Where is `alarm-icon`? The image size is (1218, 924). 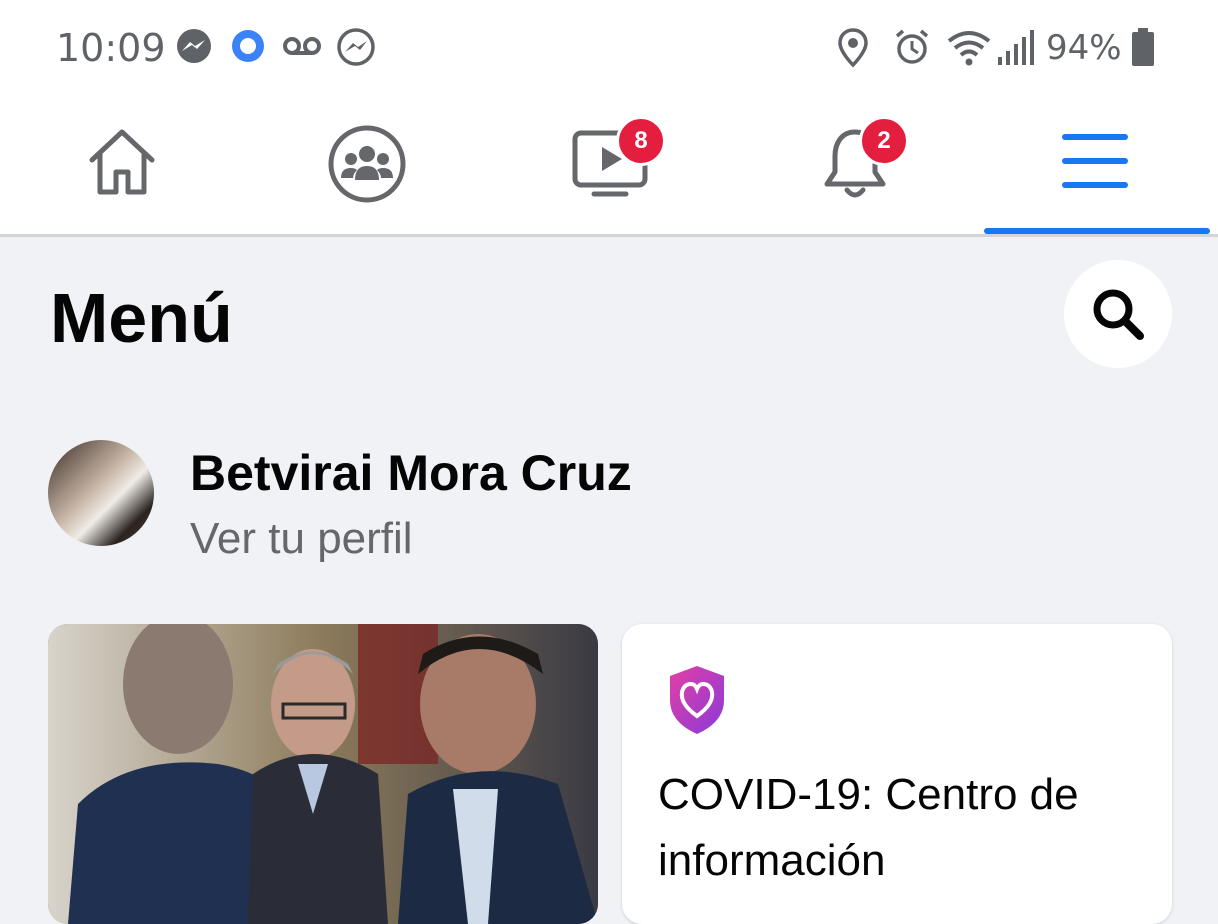 alarm-icon is located at coordinates (912, 46).